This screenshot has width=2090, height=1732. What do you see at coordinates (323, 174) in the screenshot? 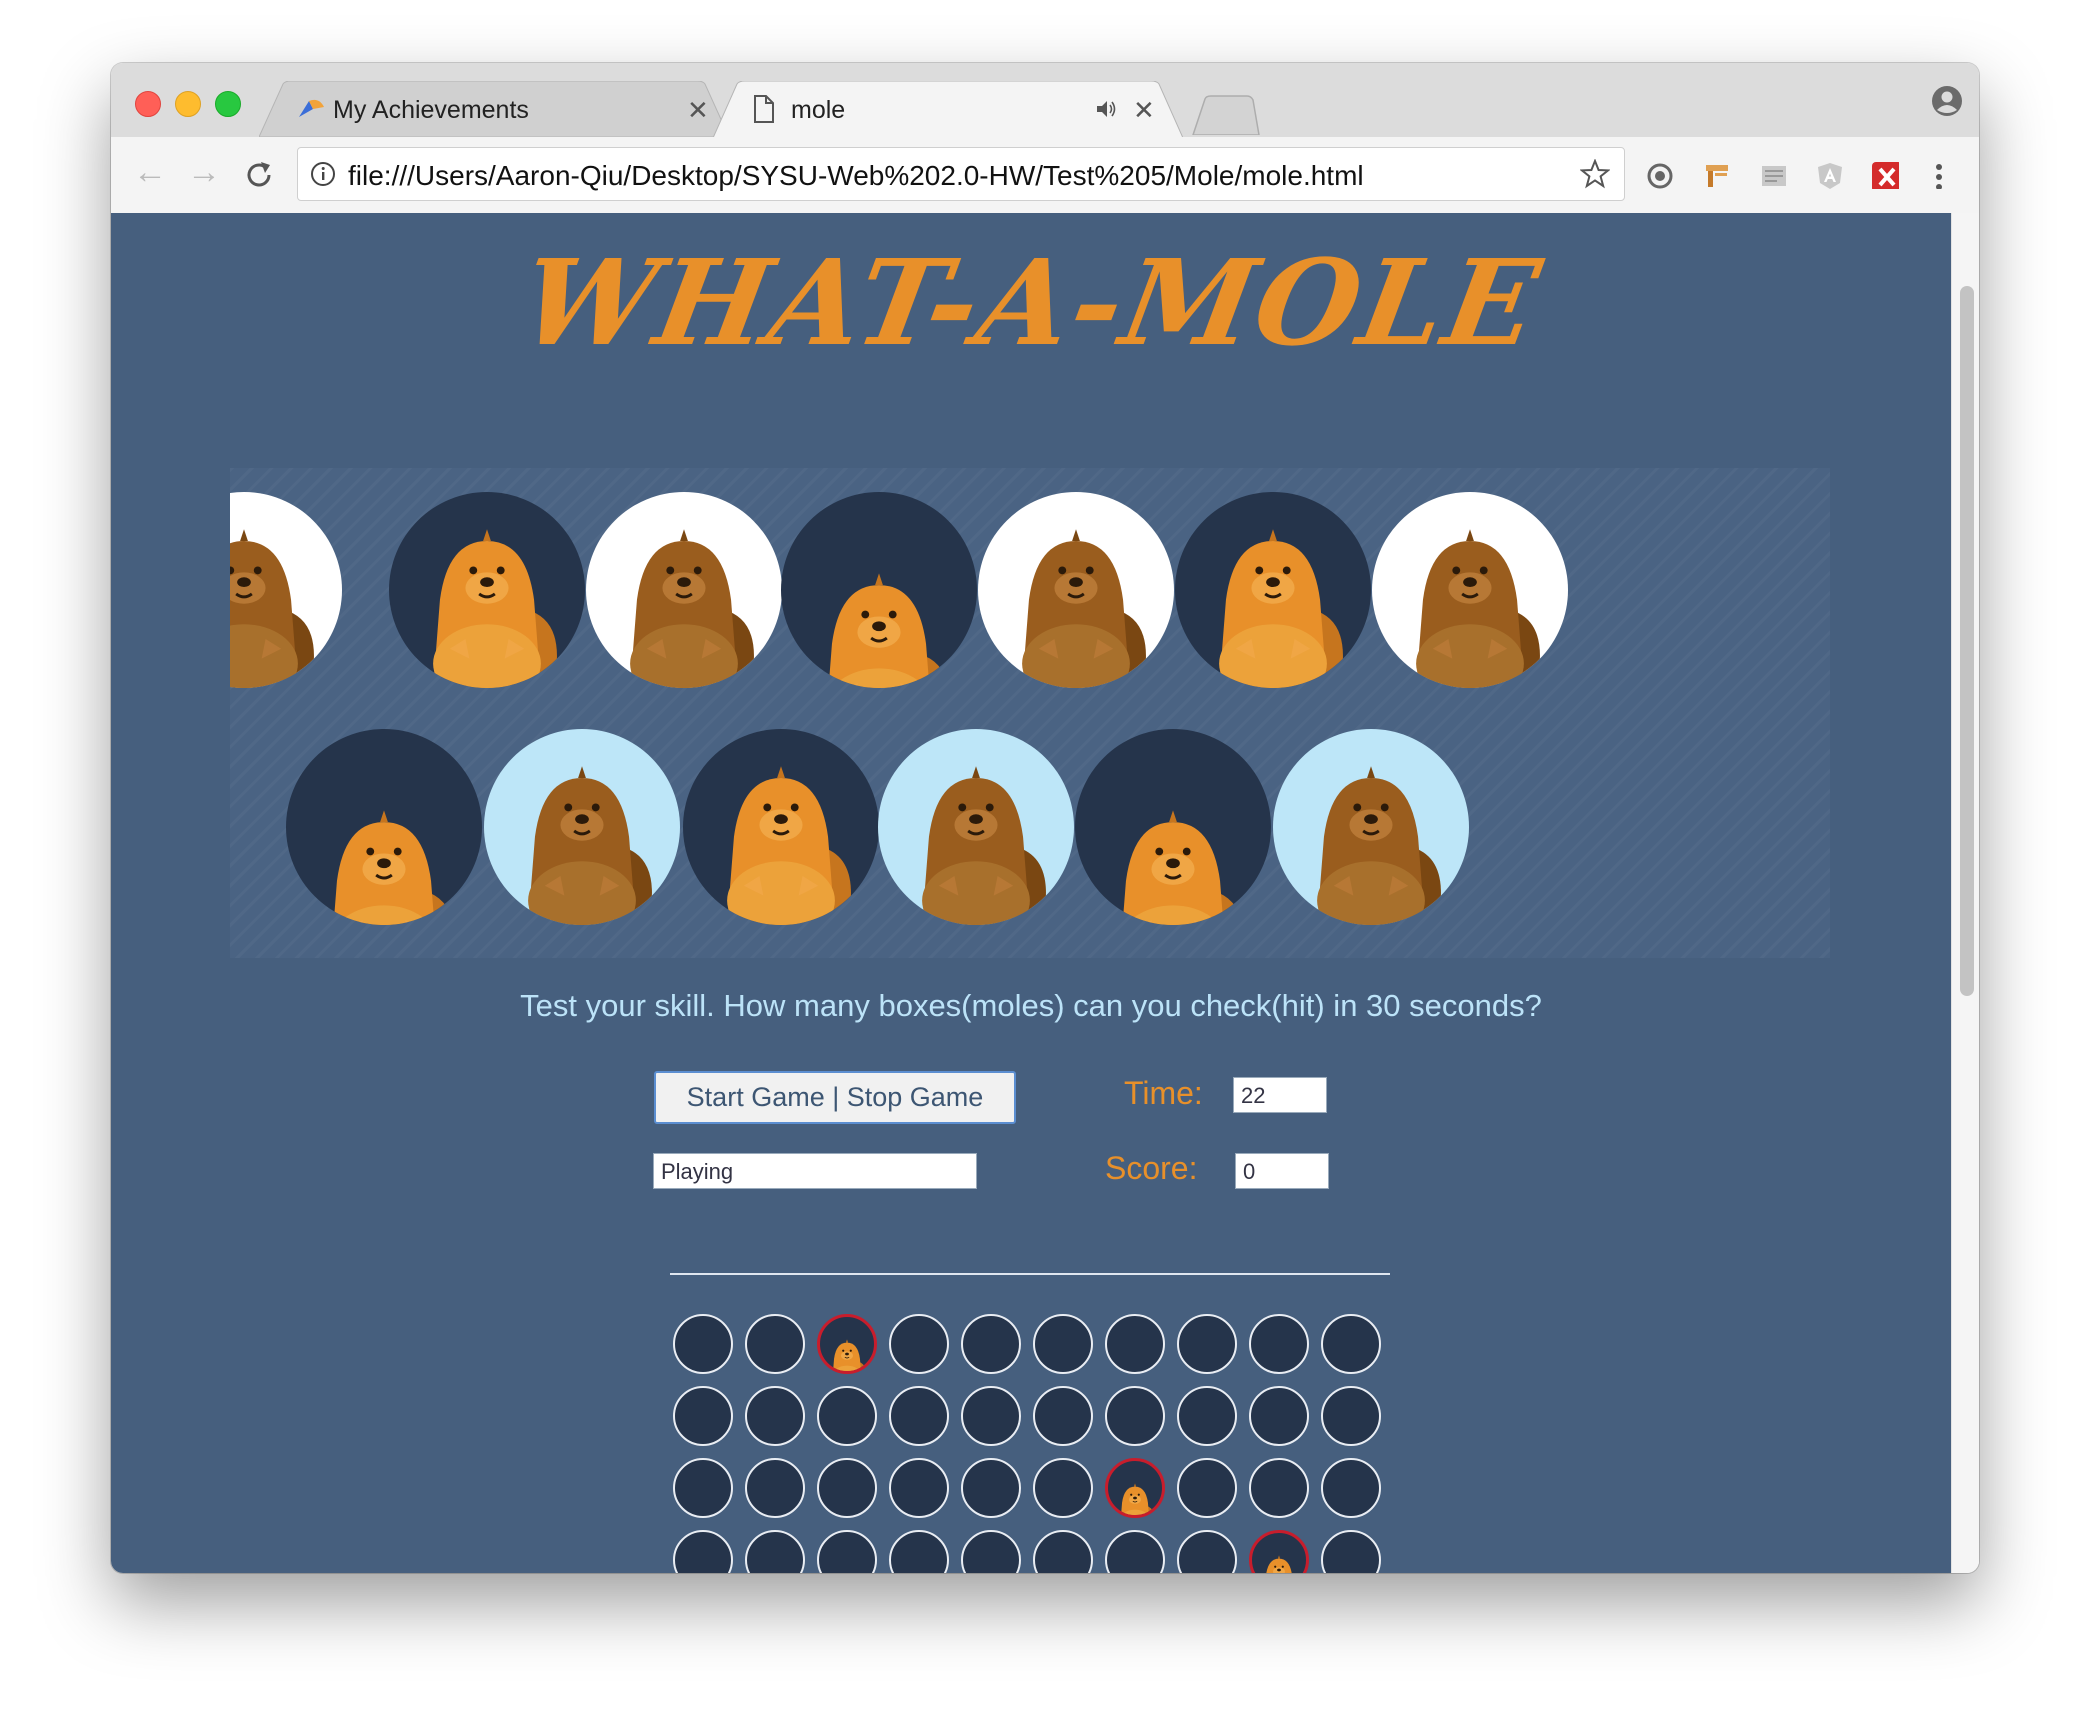
I see `info-icon` at bounding box center [323, 174].